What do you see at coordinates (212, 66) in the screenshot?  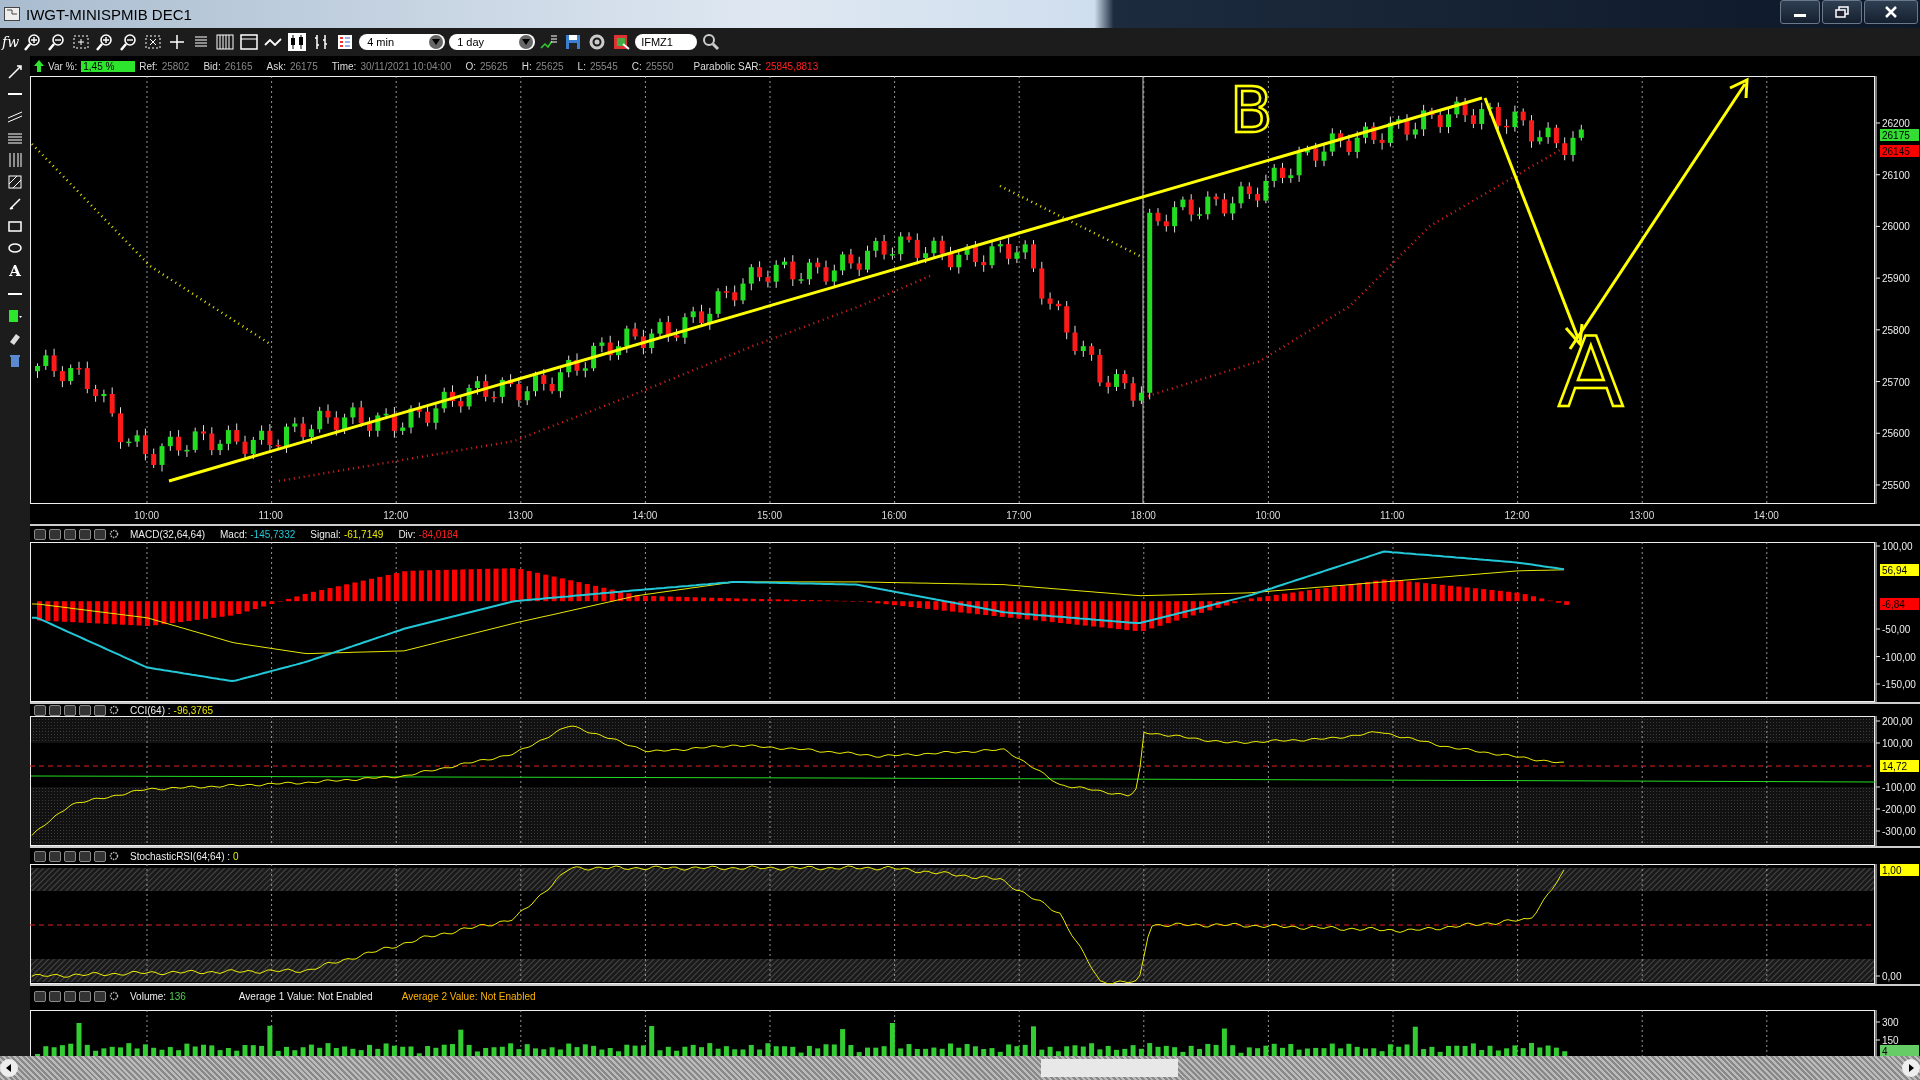 I see `quote-label: Bid:` at bounding box center [212, 66].